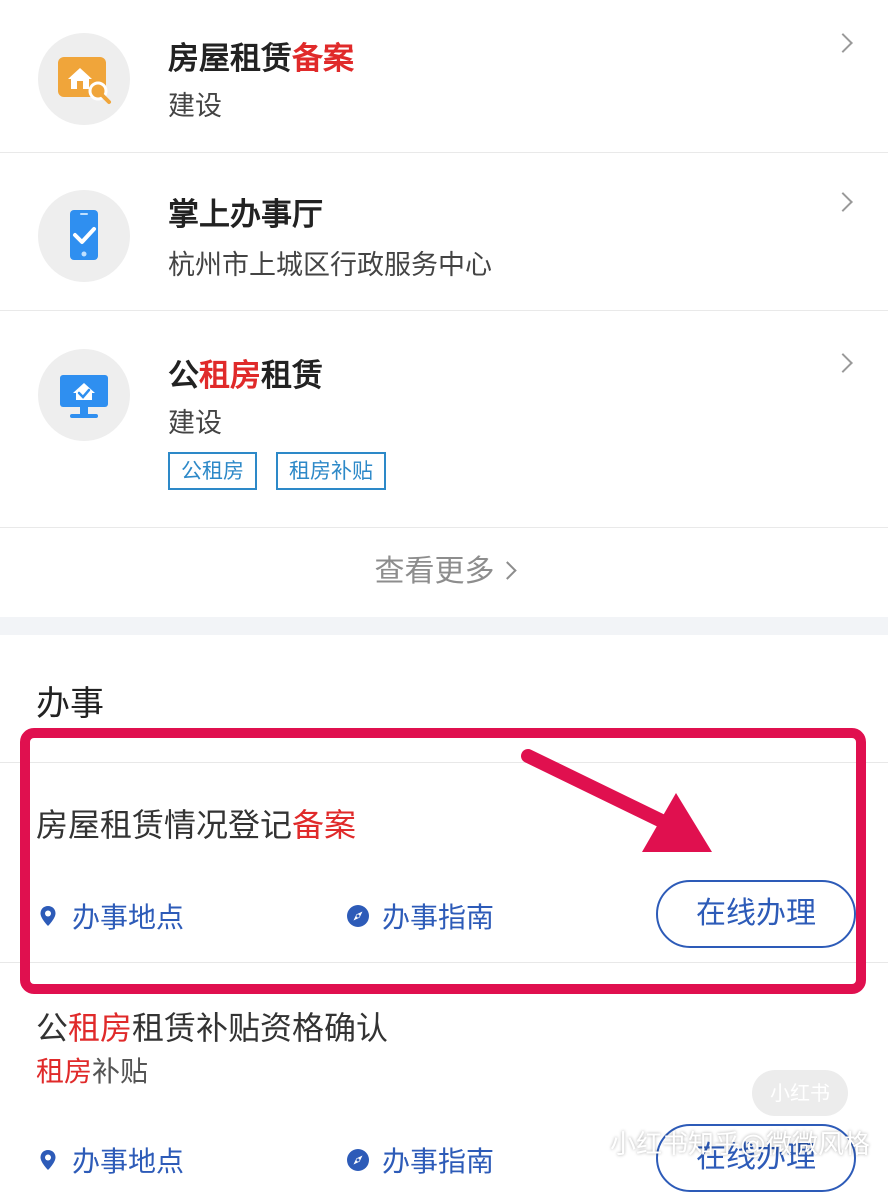 Image resolution: width=888 pixels, height=1192 pixels. I want to click on service-title: 公租房租赁, so click(245, 376).